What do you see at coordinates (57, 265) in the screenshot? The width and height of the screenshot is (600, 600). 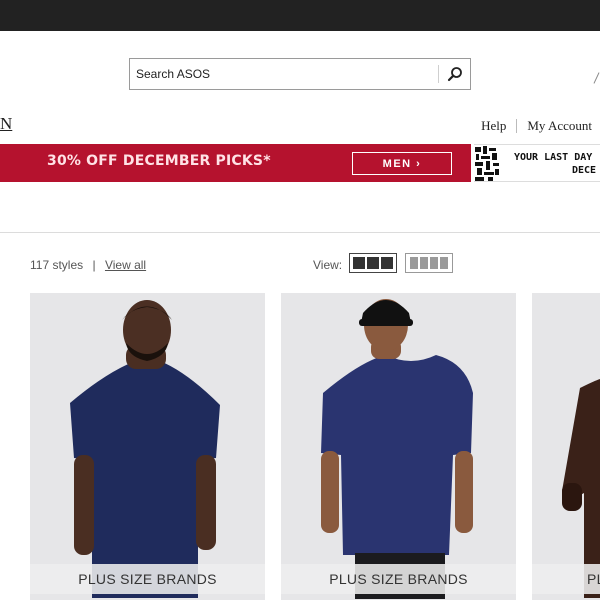 I see `style-count-text: 117 styles` at bounding box center [57, 265].